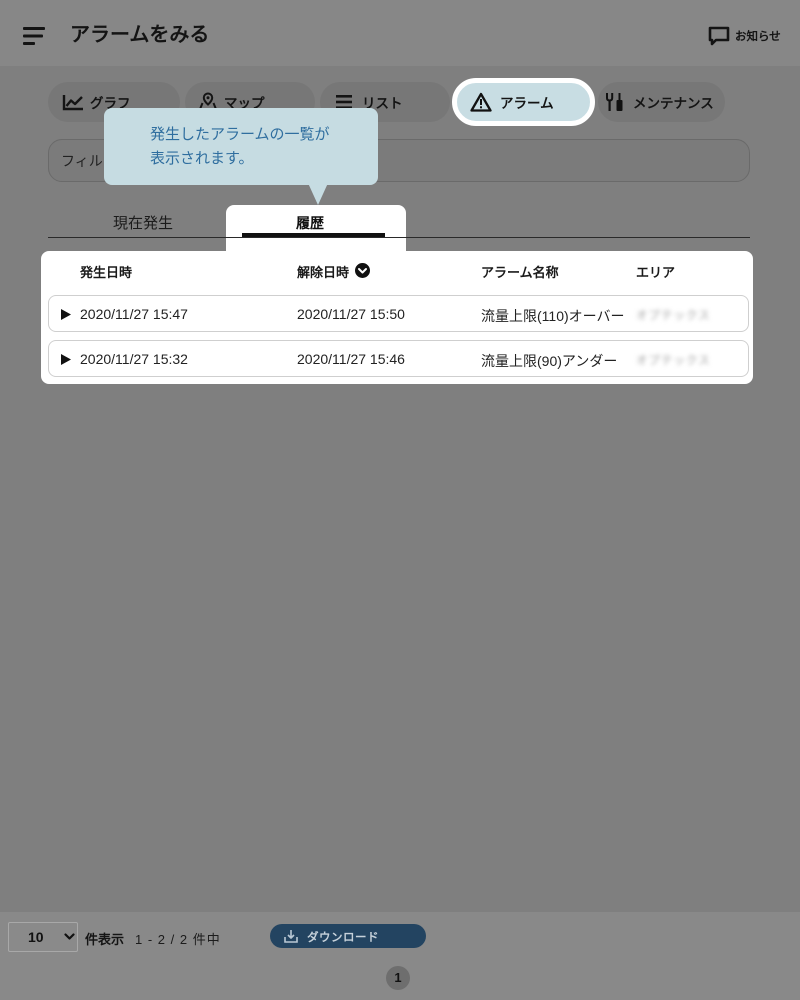  Describe the element at coordinates (134, 359) in the screenshot. I see `occurred-at-cell: 2020/11/27 15:32` at that location.